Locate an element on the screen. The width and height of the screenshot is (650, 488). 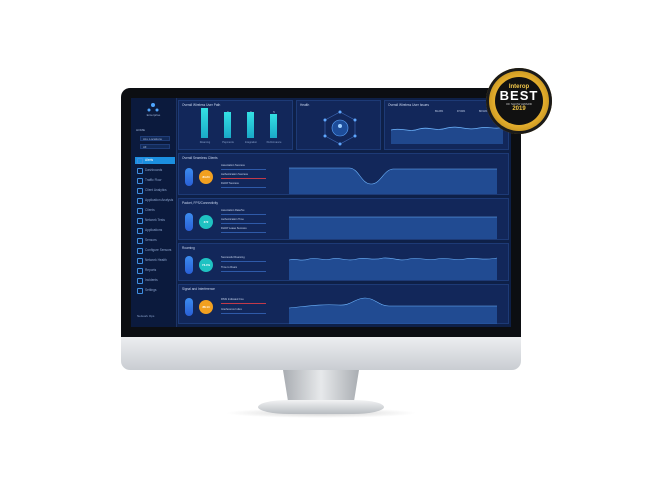
sidebar-item-applications: Applications is located at coordinates (155, 230).